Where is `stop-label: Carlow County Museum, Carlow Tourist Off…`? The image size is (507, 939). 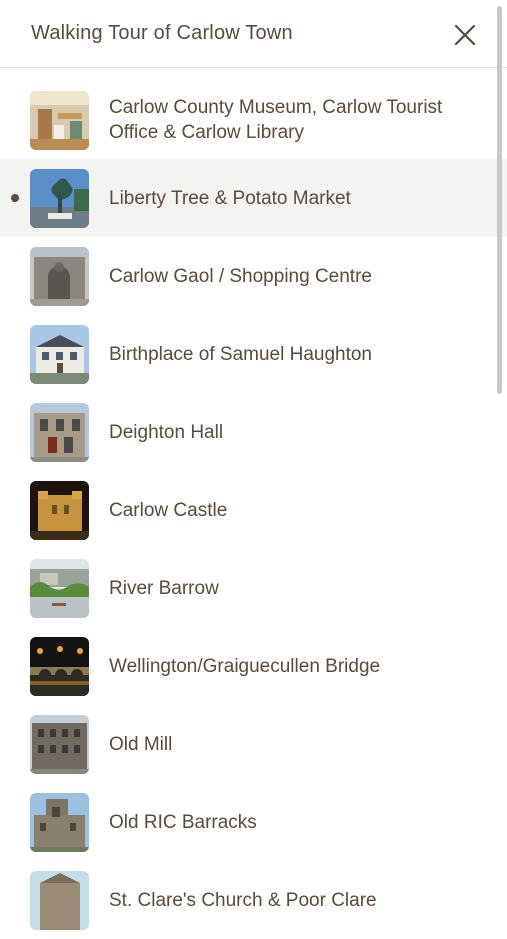 stop-label: Carlow County Museum, Carlow Tourist Off… is located at coordinates (276, 120).